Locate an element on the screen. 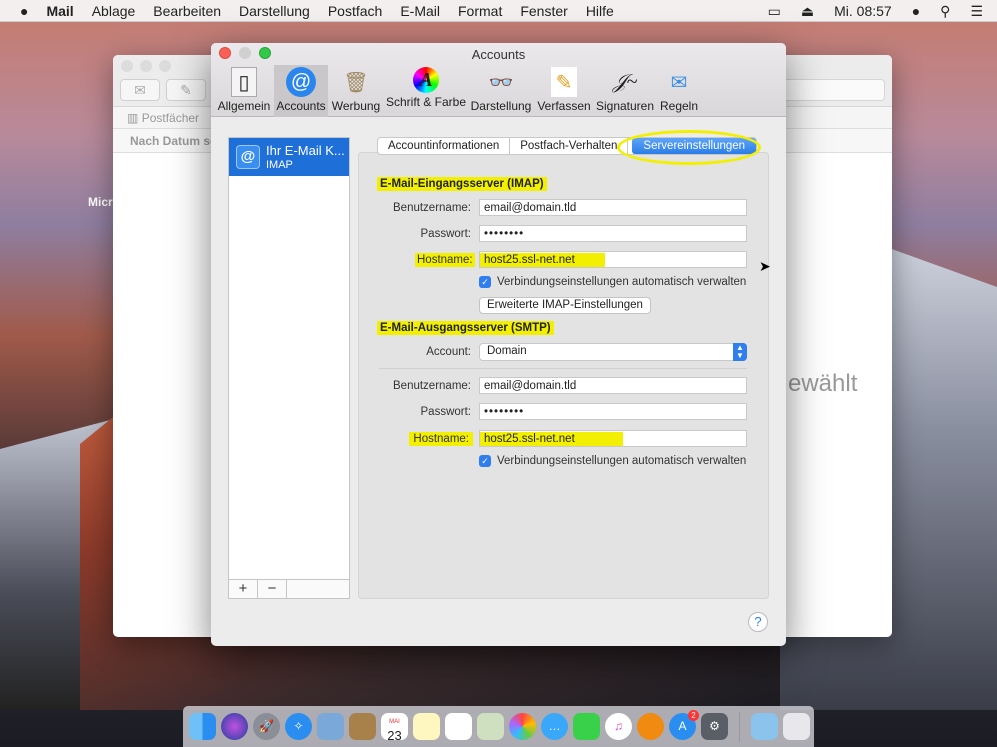  incoming-hostname-input: host25.ssl-net.net is located at coordinates (613, 259).